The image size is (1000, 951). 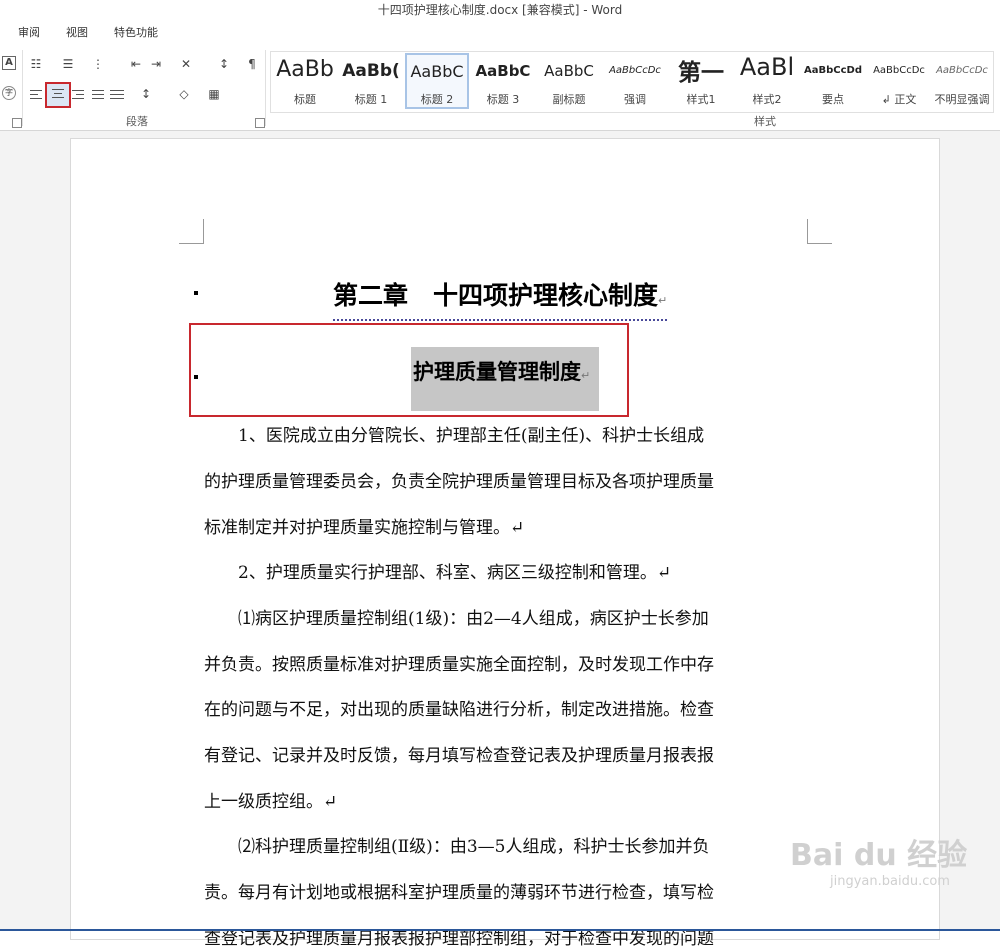 What do you see at coordinates (509, 847) in the screenshot?
I see `body-line: ⑵科护理质量控制组(Ⅱ级)：由3—5人组成，科护士长参加并负` at bounding box center [509, 847].